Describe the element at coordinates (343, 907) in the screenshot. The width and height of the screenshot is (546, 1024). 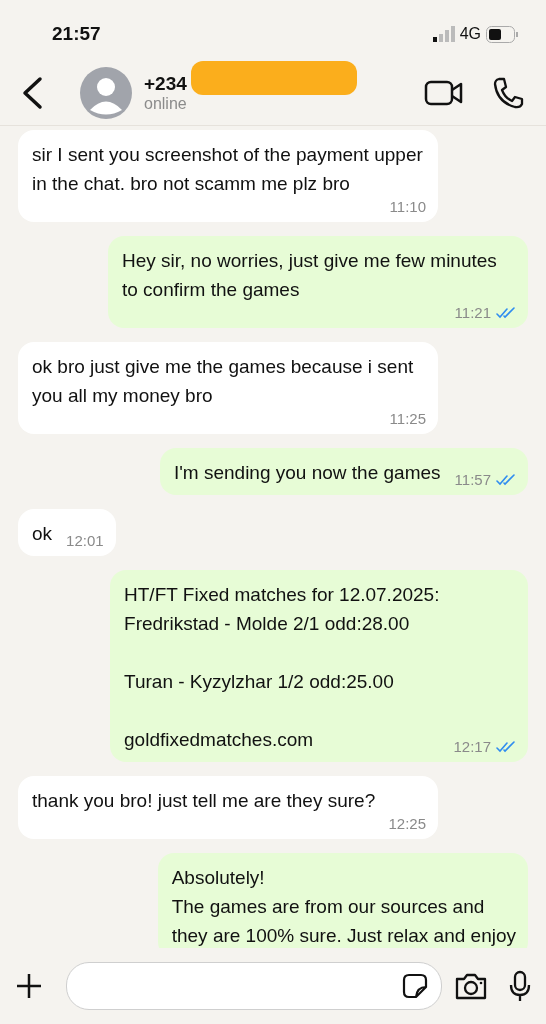
I see `message-text: Absolutely! The games are from our sources and they are 100% sure. Just relax and enjoy` at that location.